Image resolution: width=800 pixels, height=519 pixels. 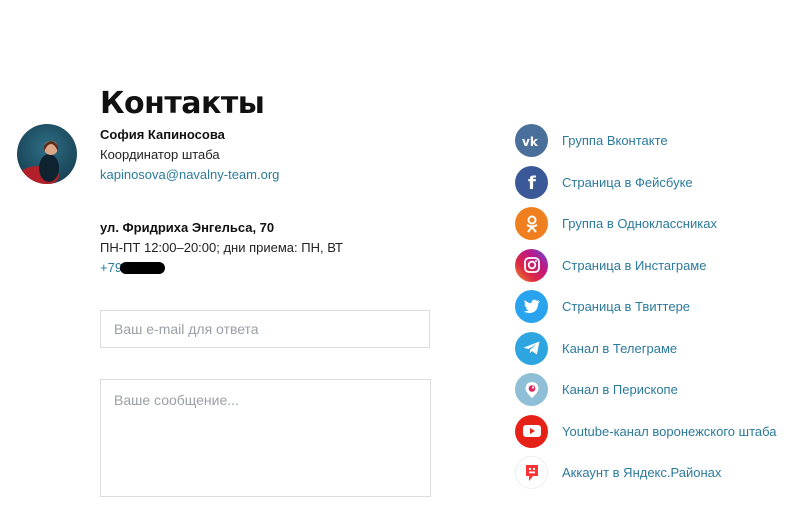 What do you see at coordinates (265, 438) in the screenshot?
I see `message-field` at bounding box center [265, 438].